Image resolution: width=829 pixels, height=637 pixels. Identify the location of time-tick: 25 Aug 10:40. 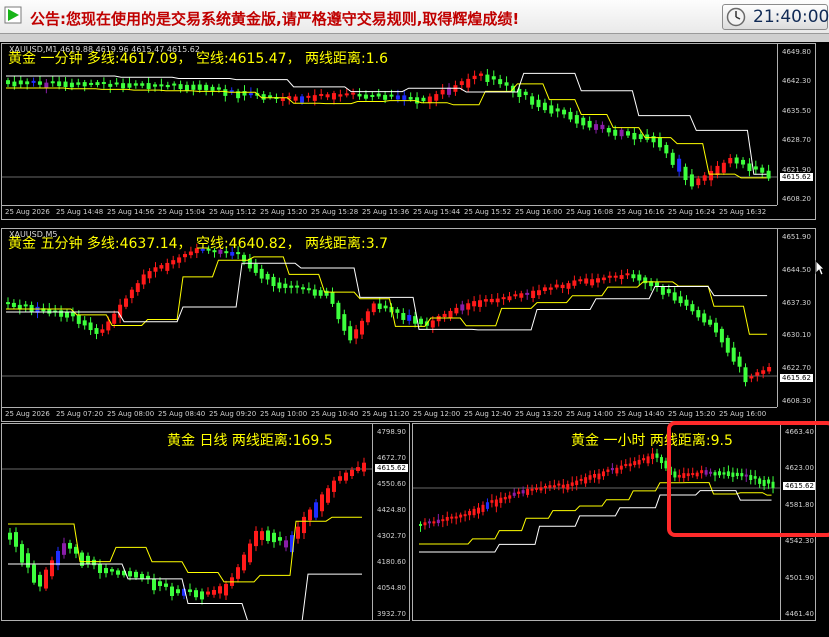
(335, 414).